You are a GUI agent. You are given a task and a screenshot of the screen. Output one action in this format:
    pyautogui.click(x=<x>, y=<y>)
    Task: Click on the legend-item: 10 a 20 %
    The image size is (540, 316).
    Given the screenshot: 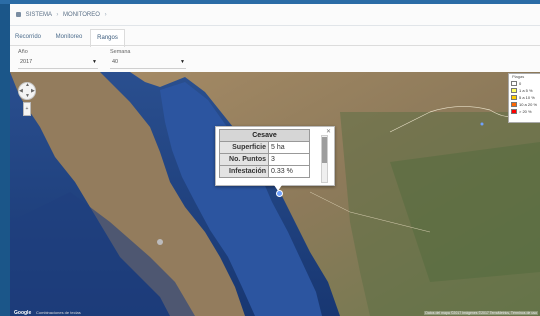 What is the action you would take?
    pyautogui.click(x=524, y=105)
    